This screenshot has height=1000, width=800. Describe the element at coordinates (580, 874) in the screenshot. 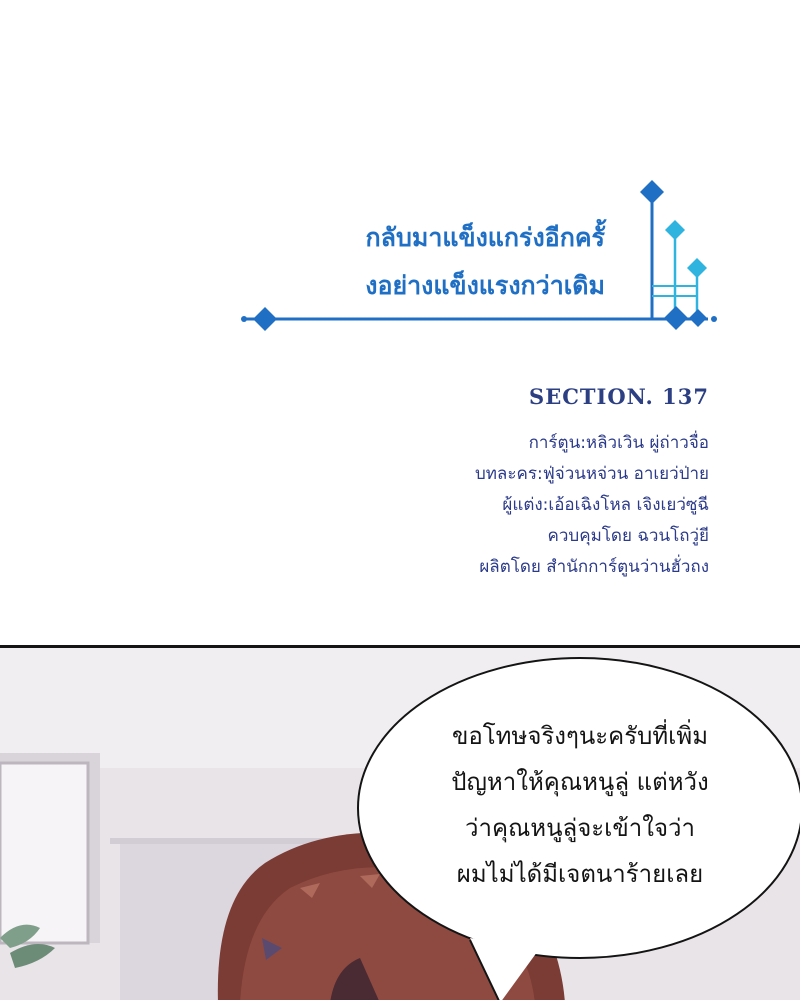

I see `speech-line-4: ผมไม่ได้มีเจตนาร้ายเลย` at that location.